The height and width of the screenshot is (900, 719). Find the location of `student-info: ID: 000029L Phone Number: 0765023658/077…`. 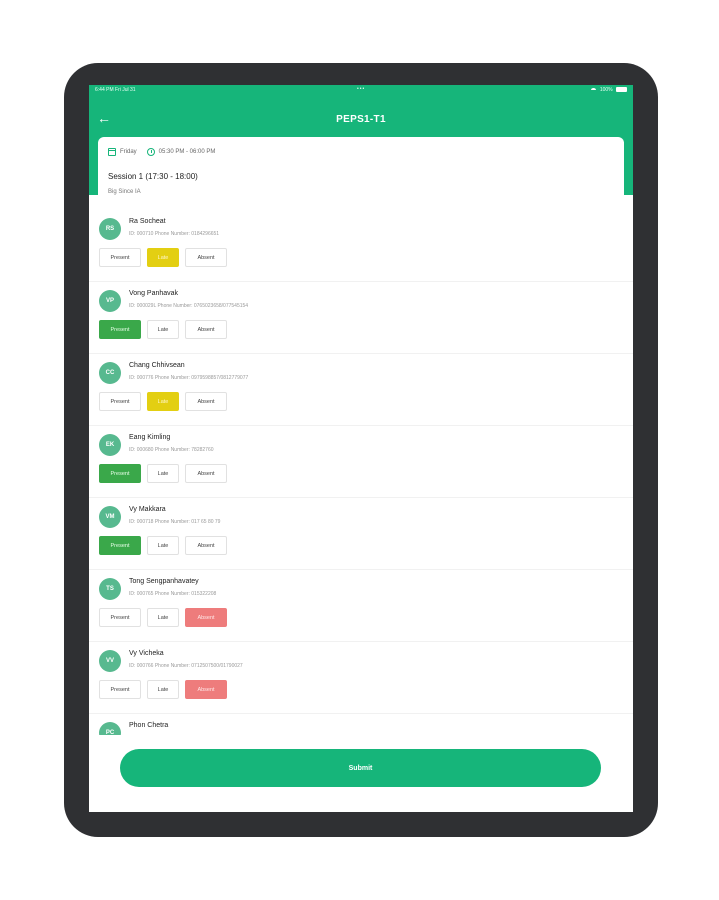

student-info: ID: 000029L Phone Number: 0765023658/077… is located at coordinates (189, 306).